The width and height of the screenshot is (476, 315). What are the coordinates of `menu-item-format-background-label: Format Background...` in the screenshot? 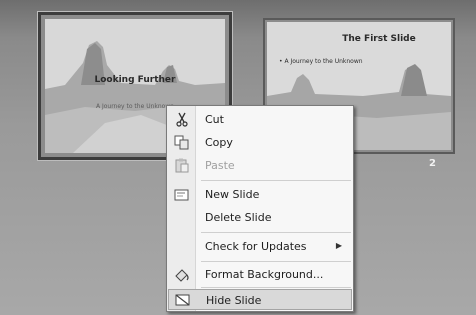 It's located at (264, 274).